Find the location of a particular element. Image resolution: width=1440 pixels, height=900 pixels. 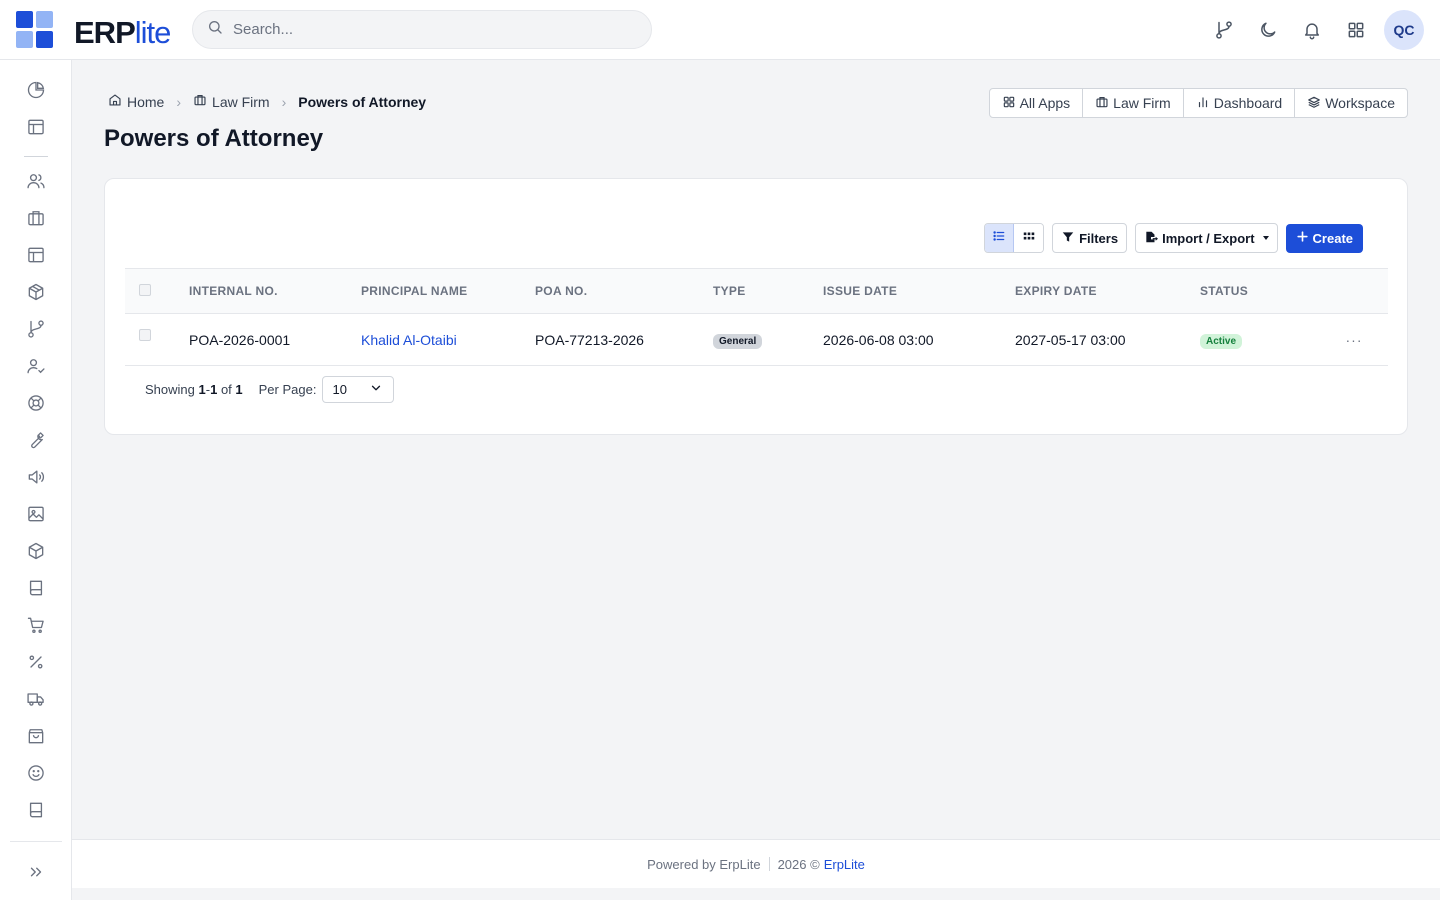

header-actions: QC is located at coordinates (1314, 30).